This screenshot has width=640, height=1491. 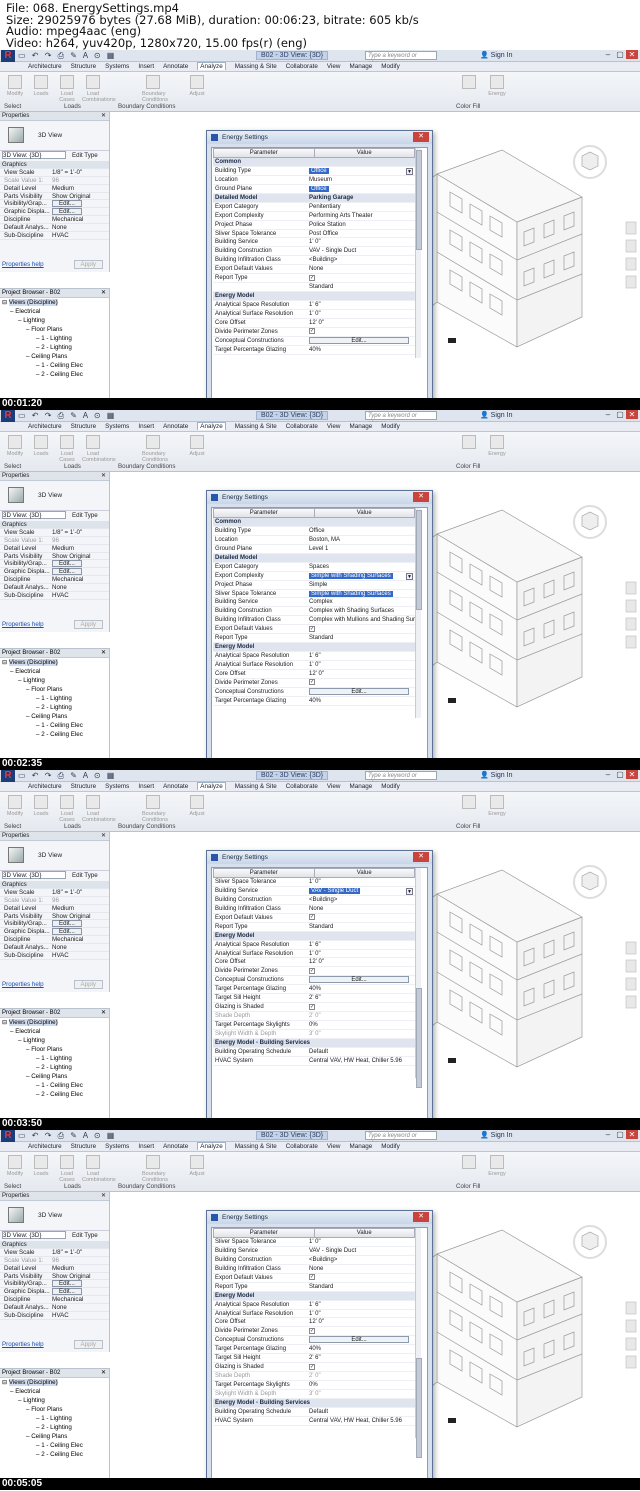 What do you see at coordinates (401, 779) in the screenshot?
I see `search-input: Type a keyword or phrase` at bounding box center [401, 779].